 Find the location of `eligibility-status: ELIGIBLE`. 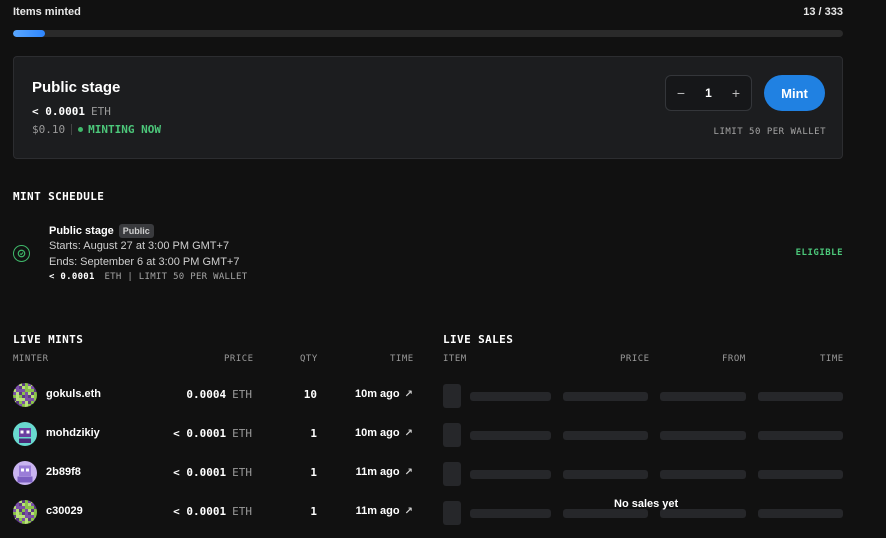

eligibility-status: ELIGIBLE is located at coordinates (819, 253).